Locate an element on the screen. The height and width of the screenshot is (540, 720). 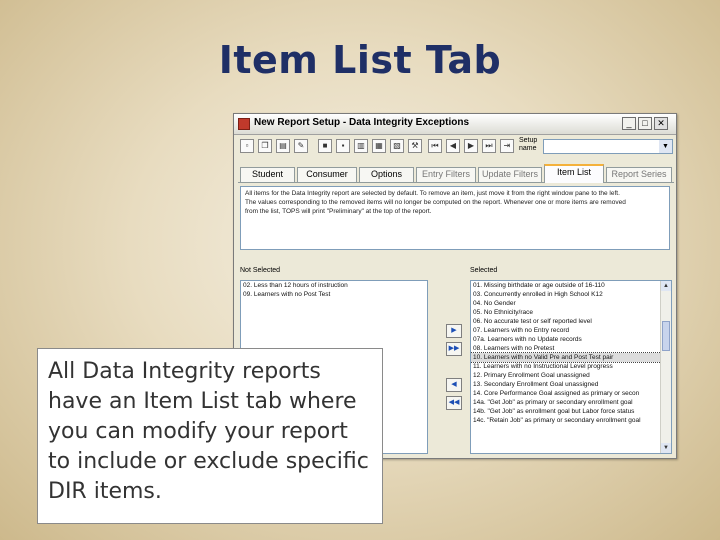
list-item: 02. Less than 12 hours of instruction is located at coordinates (334, 285).